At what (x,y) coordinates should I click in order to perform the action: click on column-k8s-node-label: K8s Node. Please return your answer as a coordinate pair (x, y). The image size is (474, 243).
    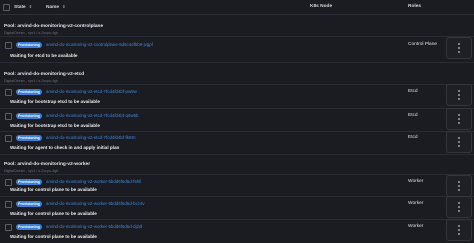
    Looking at the image, I should click on (321, 6).